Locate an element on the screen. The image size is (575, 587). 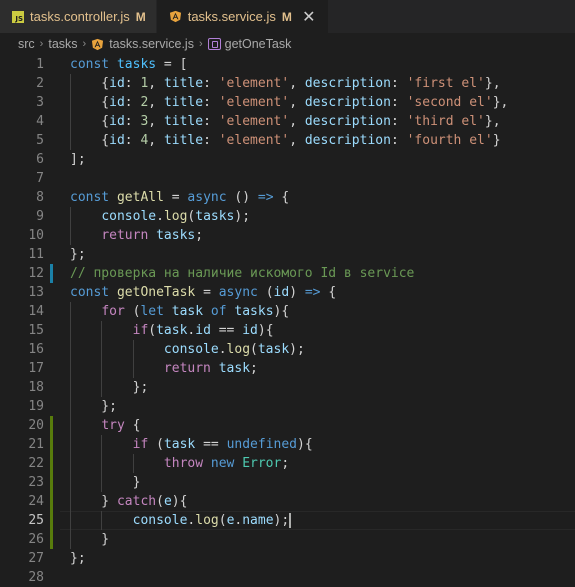
code-text: console.log(tasks); is located at coordinates (160, 216).